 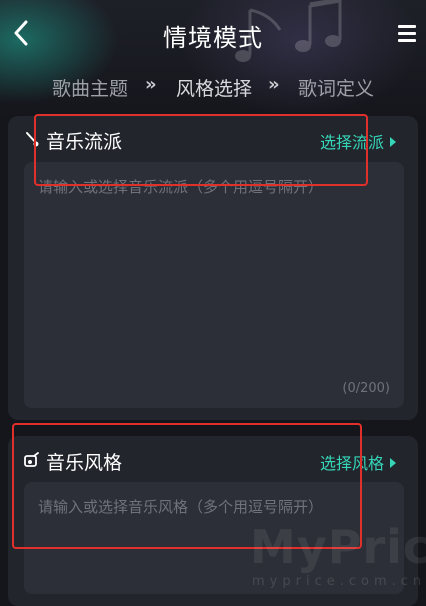 I want to click on genre-input-placeholder: 请输入或选择音乐流派（多个用逗号隔开）, so click(x=181, y=187).